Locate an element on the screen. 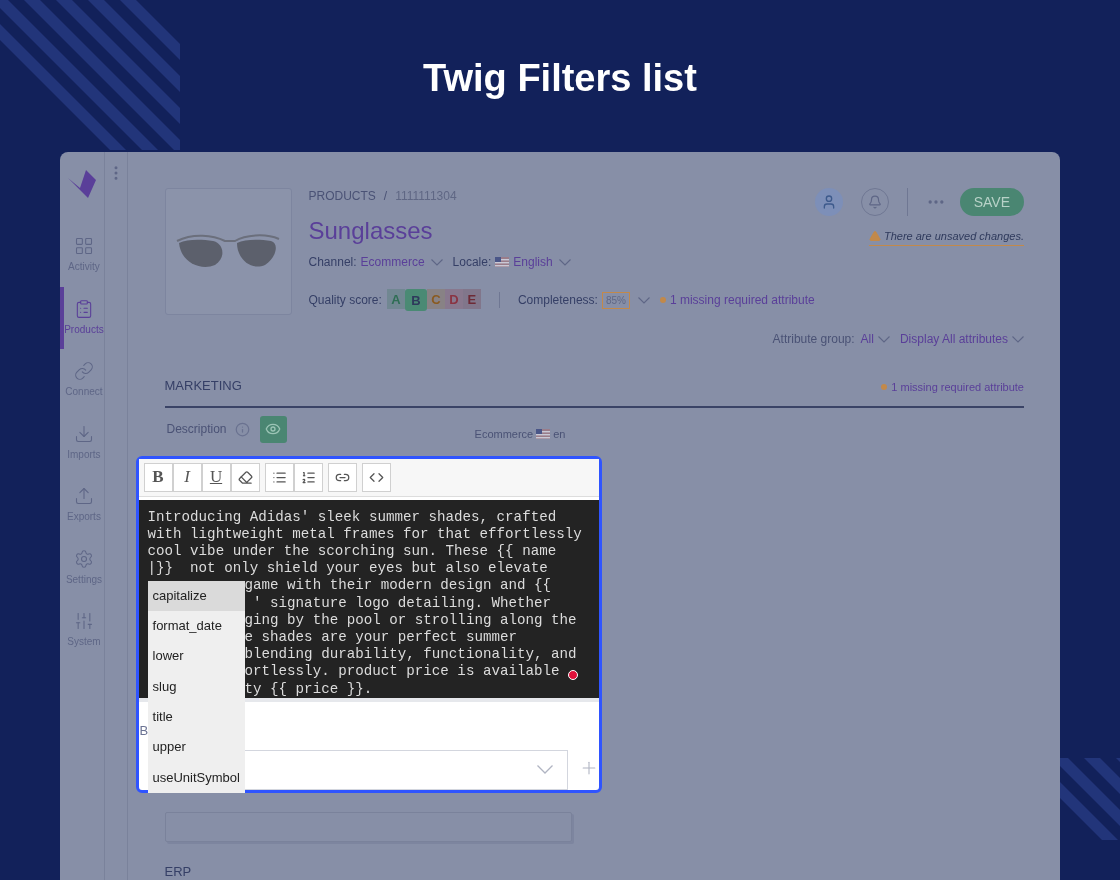 This screenshot has width=1120, height=880. bell-icon is located at coordinates (874, 202).